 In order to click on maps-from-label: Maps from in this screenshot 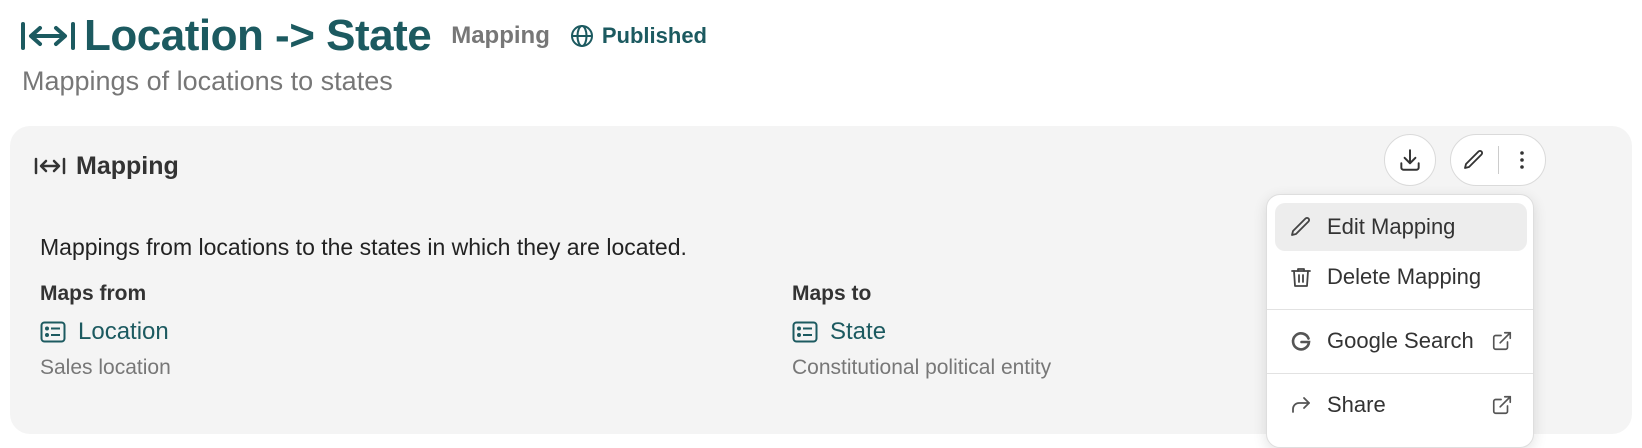, I will do `click(93, 293)`.